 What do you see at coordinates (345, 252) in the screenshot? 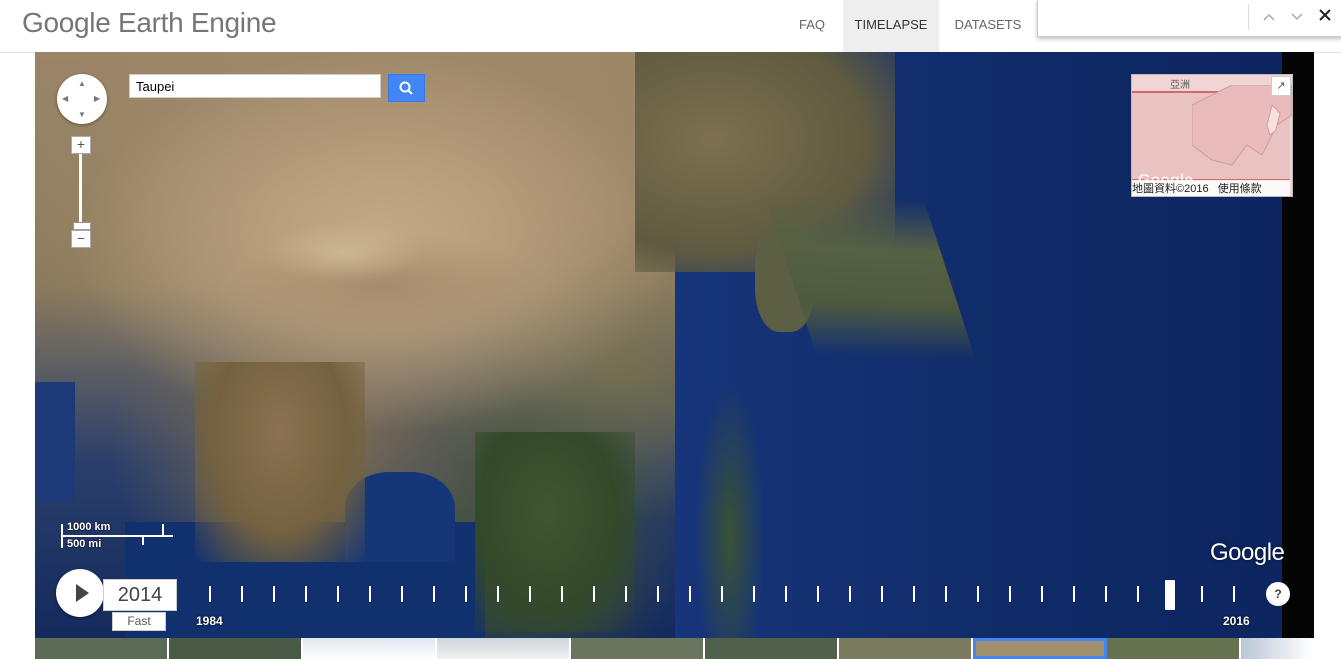
I see `taklamakan-desert` at bounding box center [345, 252].